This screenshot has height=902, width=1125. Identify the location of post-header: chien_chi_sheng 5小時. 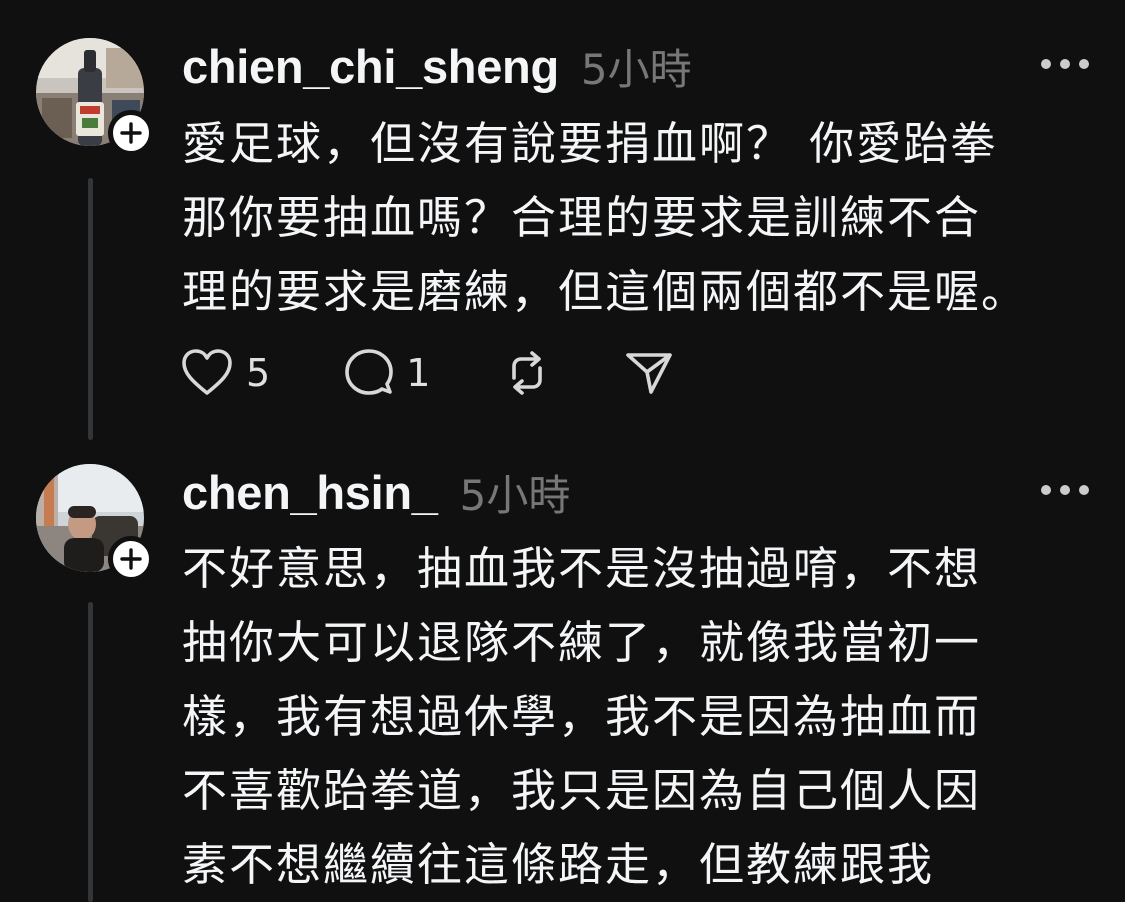
(437, 66).